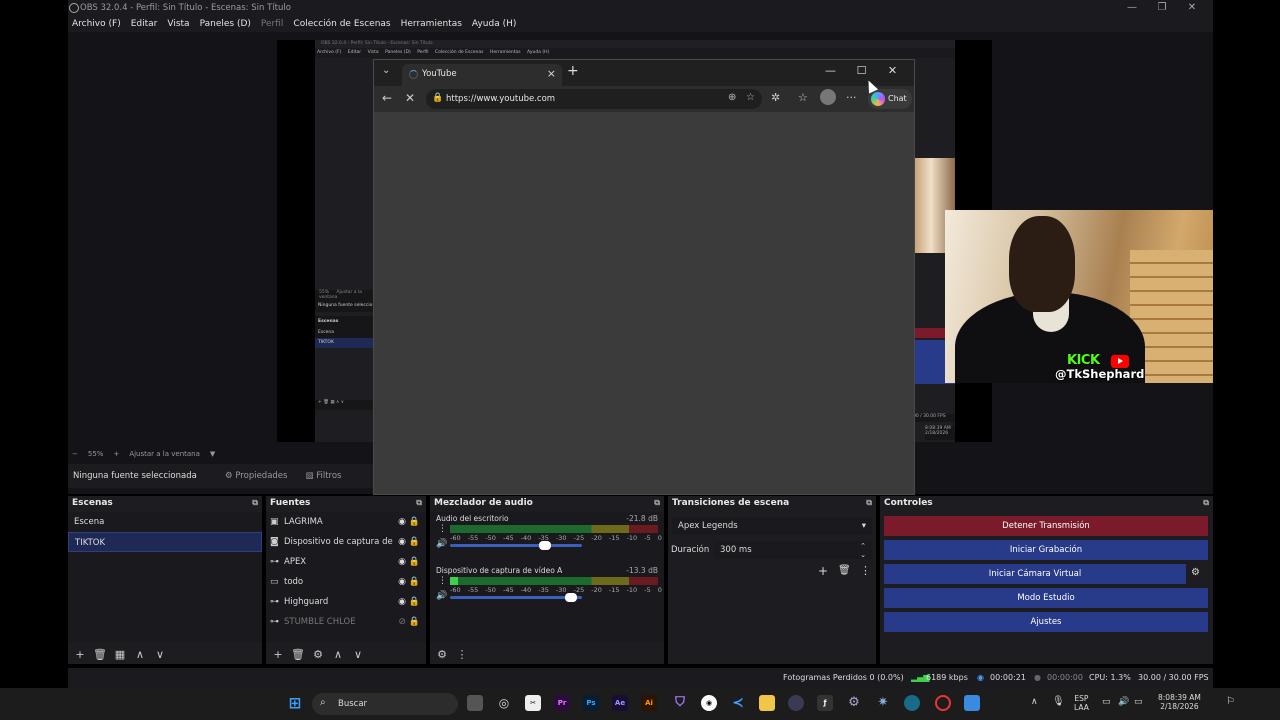 The height and width of the screenshot is (720, 1280). I want to click on more-options-icon: ···, so click(851, 97).